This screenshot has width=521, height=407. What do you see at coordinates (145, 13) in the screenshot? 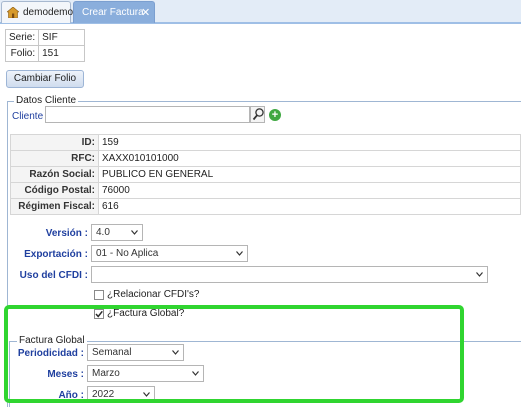
I see `close-icon: ✕` at bounding box center [145, 13].